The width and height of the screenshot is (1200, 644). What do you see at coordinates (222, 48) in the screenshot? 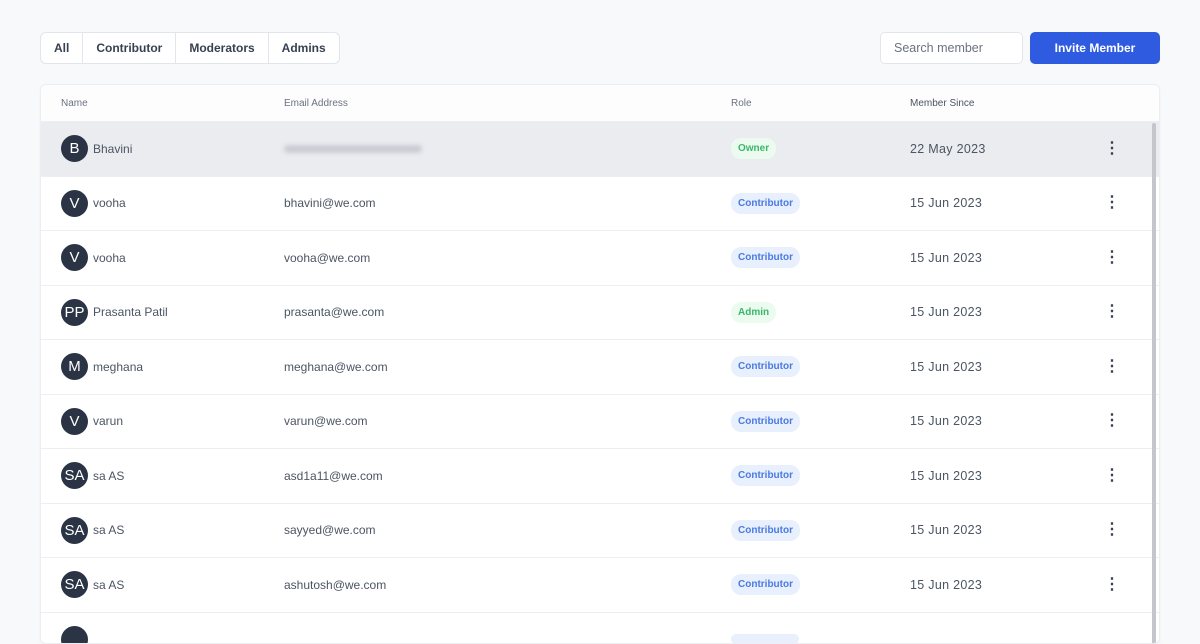
I see `tab-moderators: Moderators` at bounding box center [222, 48].